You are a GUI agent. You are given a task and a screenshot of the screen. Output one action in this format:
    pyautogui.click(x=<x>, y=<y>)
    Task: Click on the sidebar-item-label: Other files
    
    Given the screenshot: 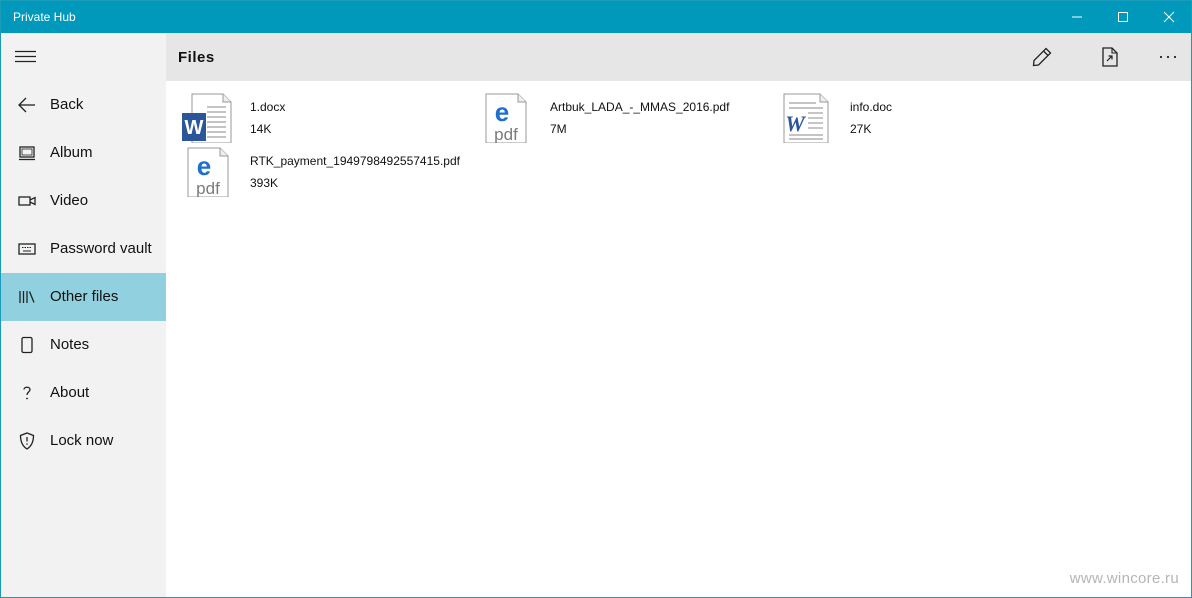 What is the action you would take?
    pyautogui.click(x=84, y=296)
    